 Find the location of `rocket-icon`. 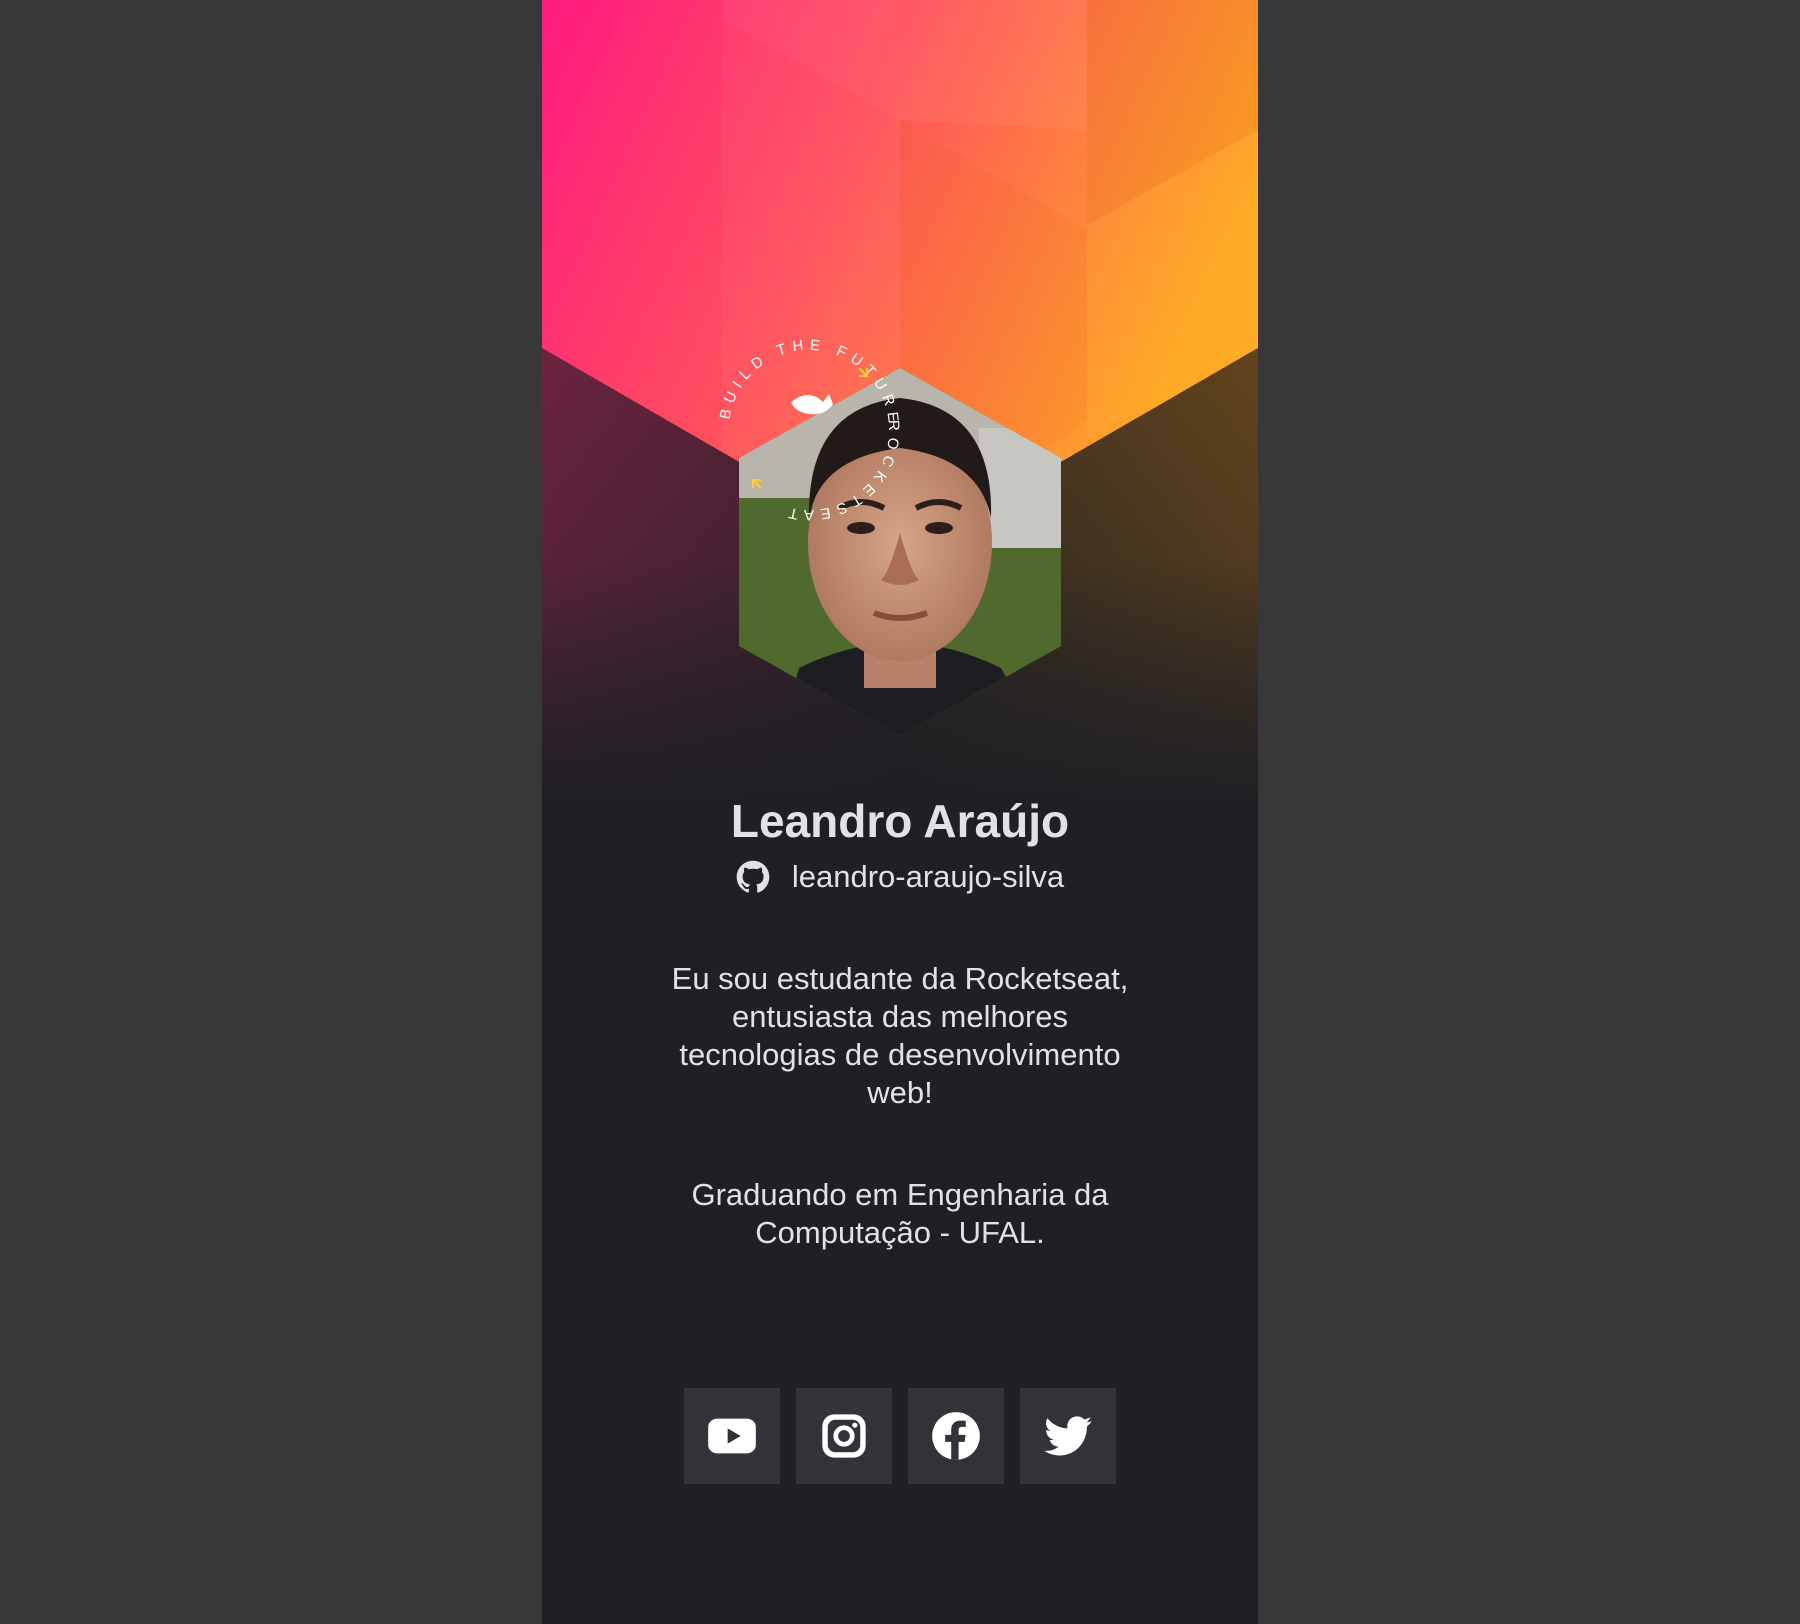

rocket-icon is located at coordinates (812, 404).